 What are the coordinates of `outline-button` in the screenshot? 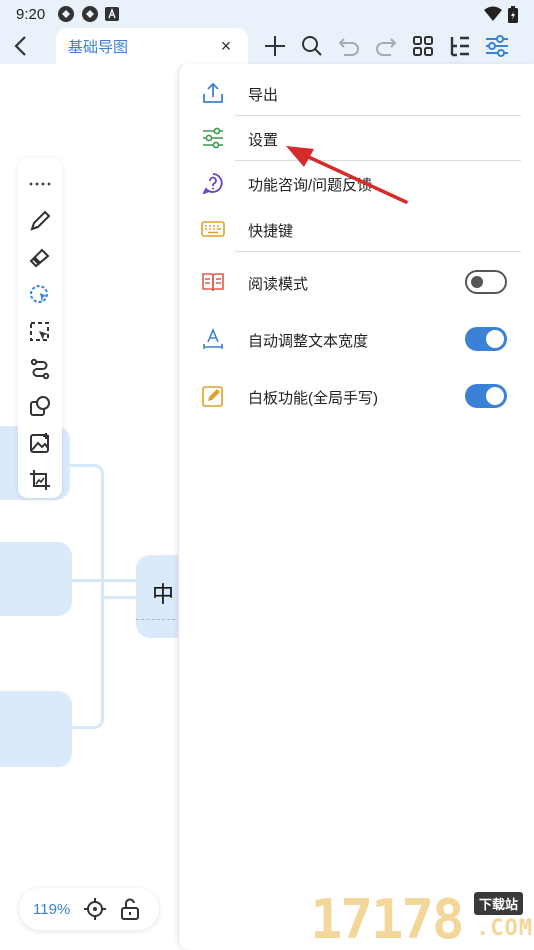 It's located at (459, 46).